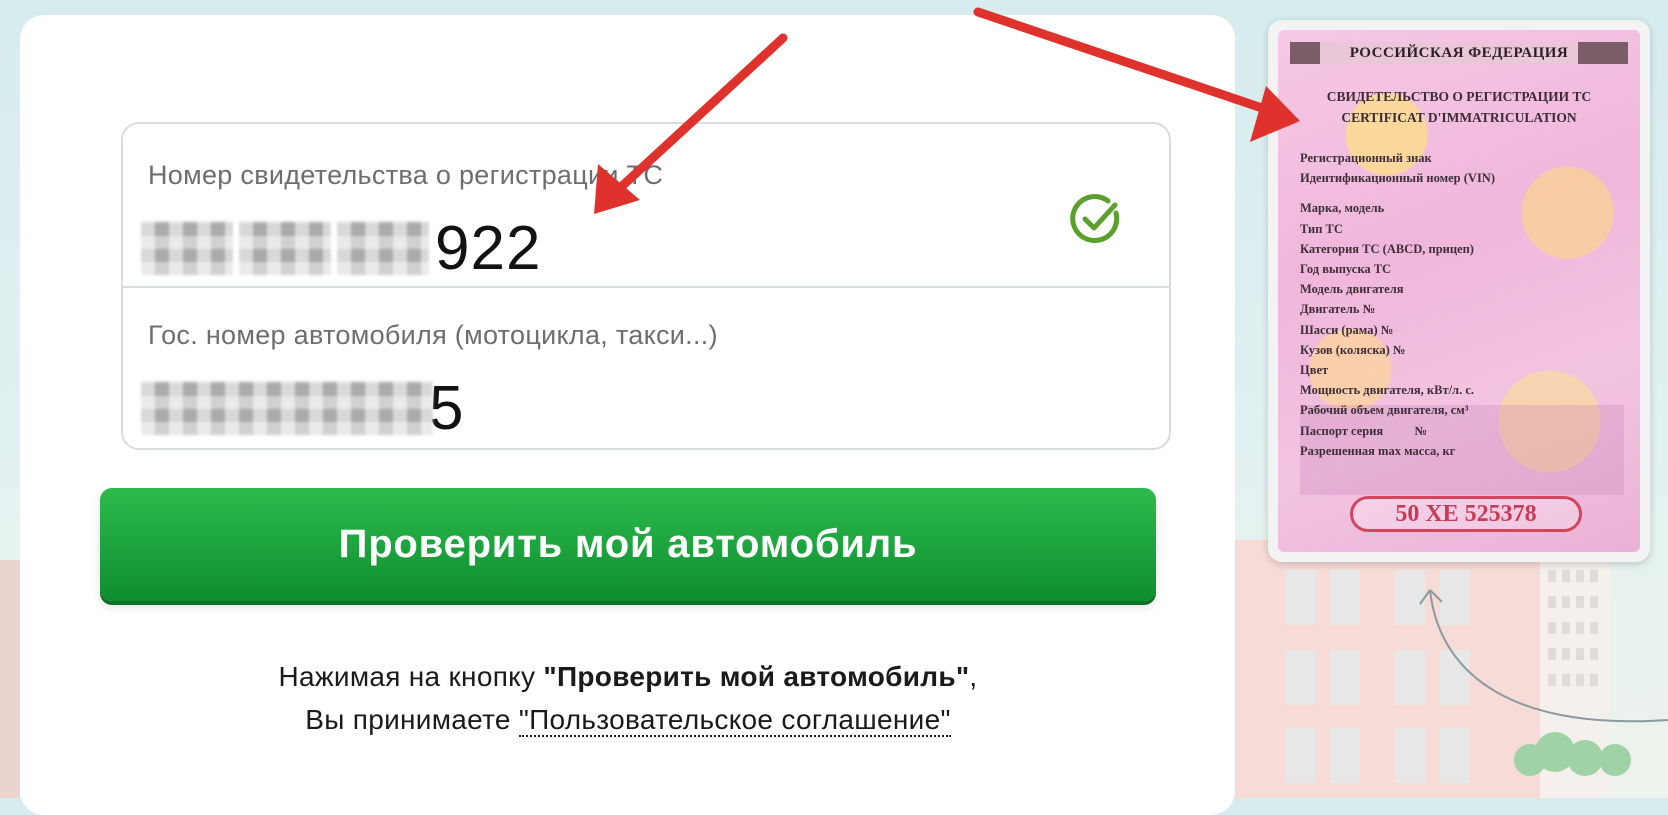  I want to click on plate-input: 5, so click(302, 408).